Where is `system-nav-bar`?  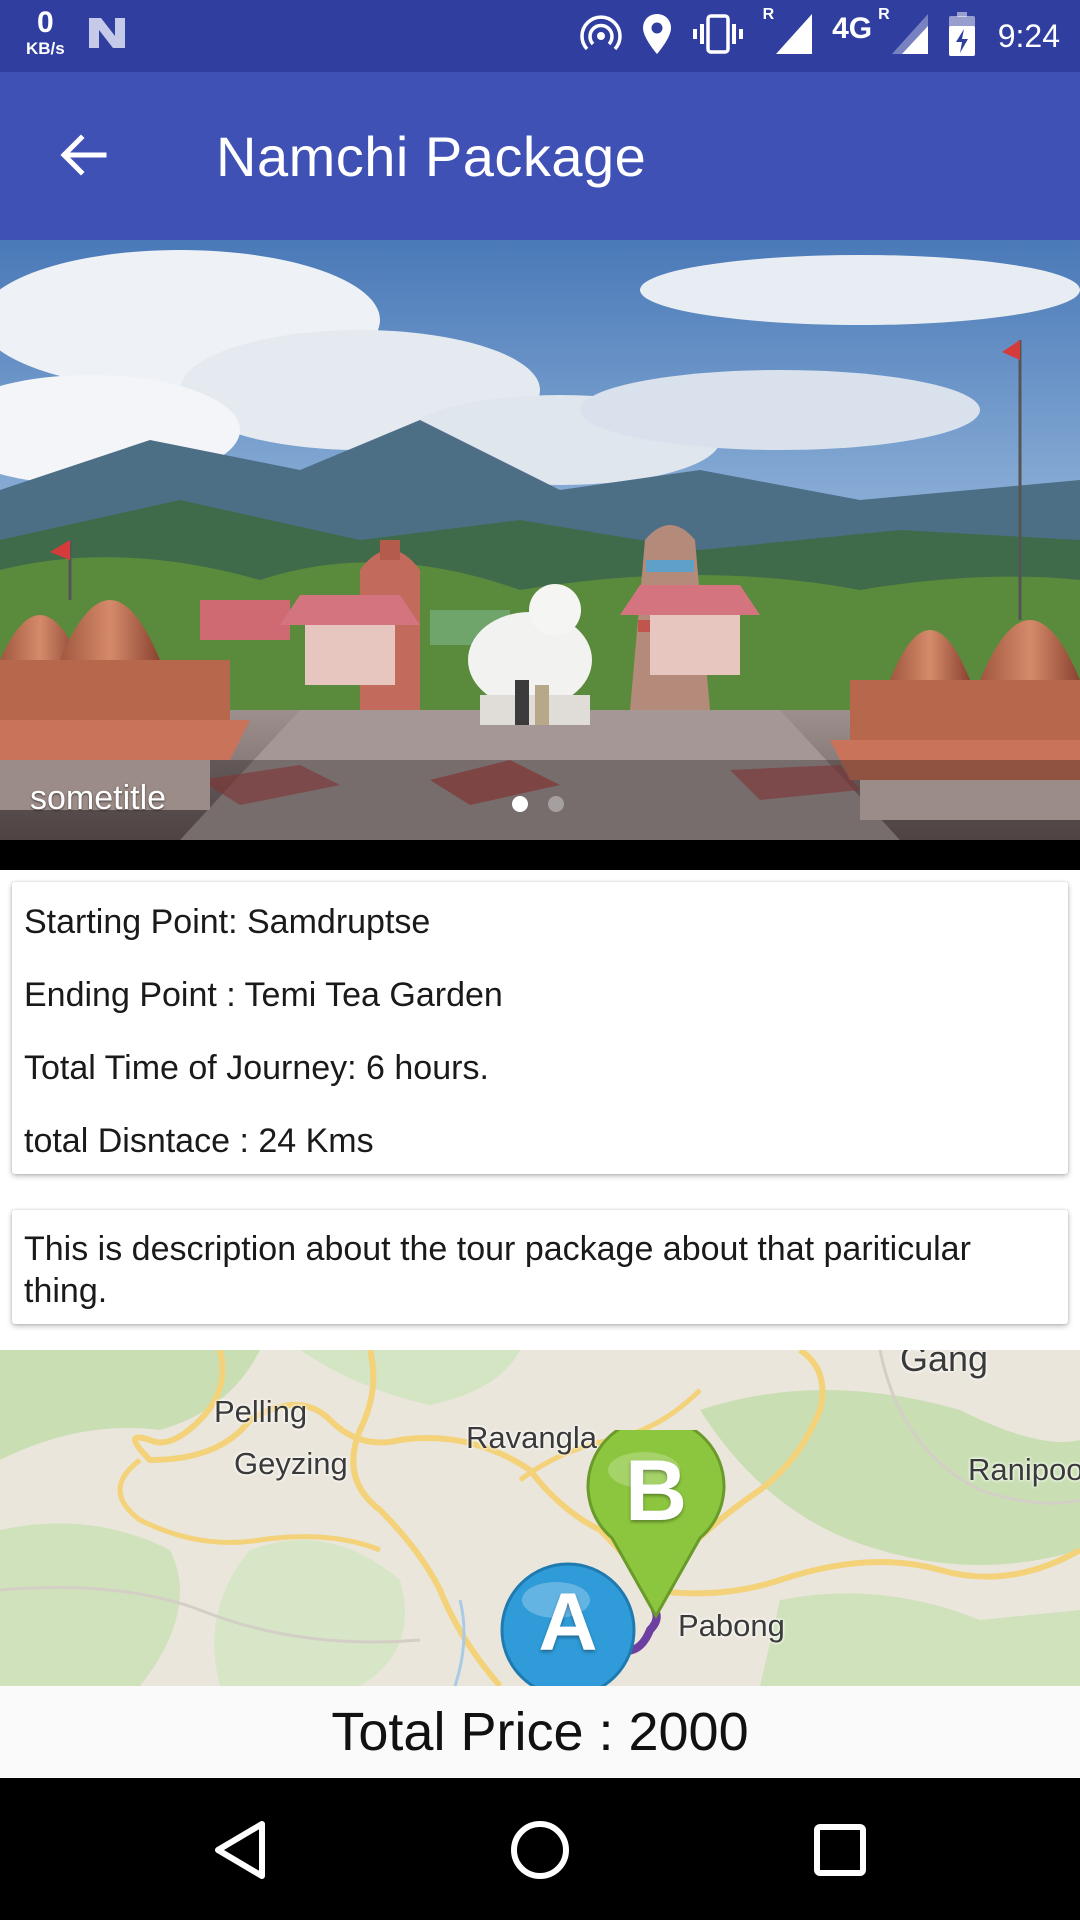 system-nav-bar is located at coordinates (540, 1849).